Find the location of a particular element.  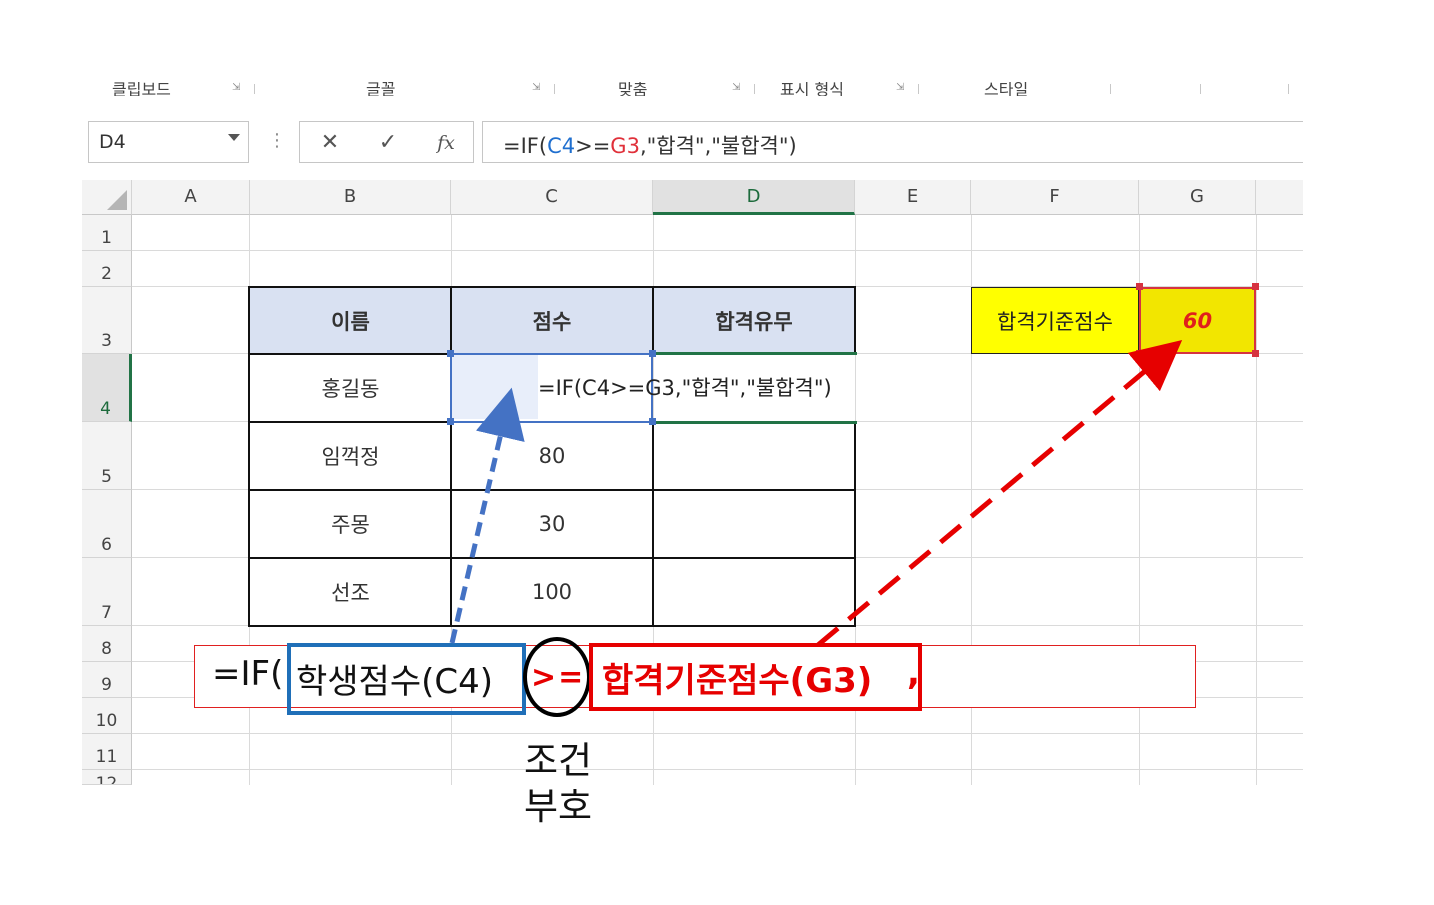

row-number: 9 is located at coordinates (106, 685).